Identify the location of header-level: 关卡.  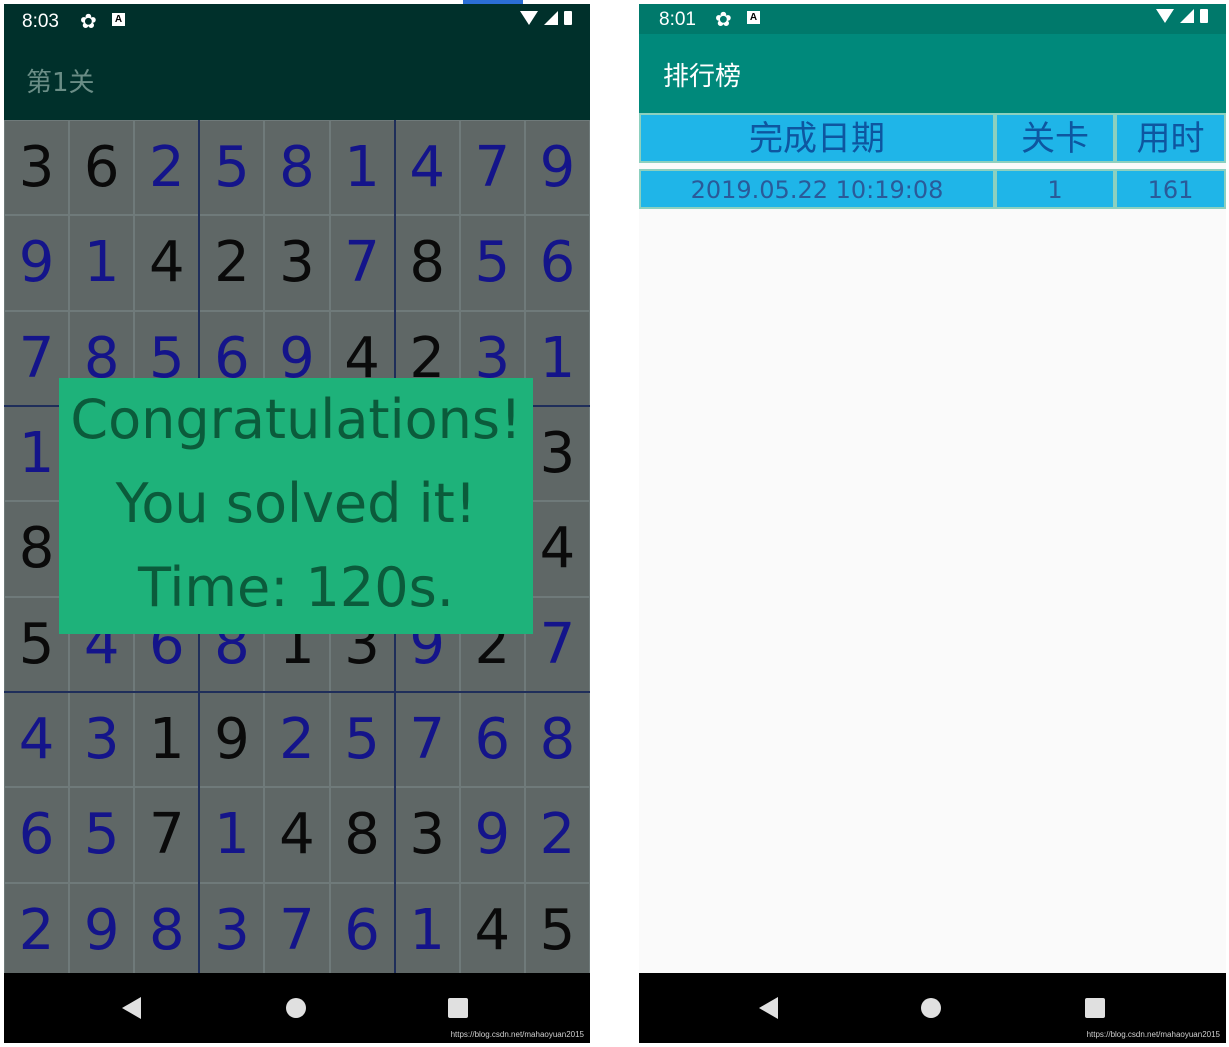
(1055, 138).